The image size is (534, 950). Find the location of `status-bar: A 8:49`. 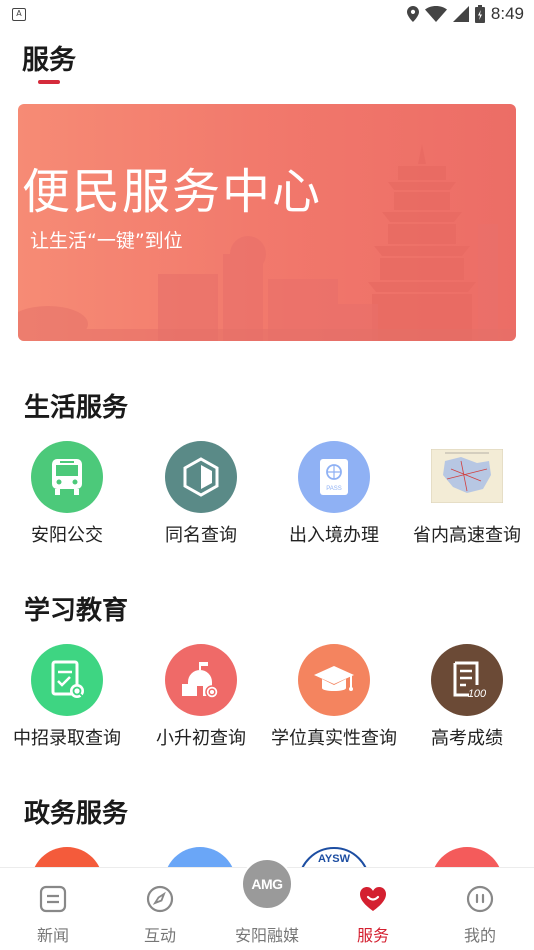

status-bar: A 8:49 is located at coordinates (267, 15).